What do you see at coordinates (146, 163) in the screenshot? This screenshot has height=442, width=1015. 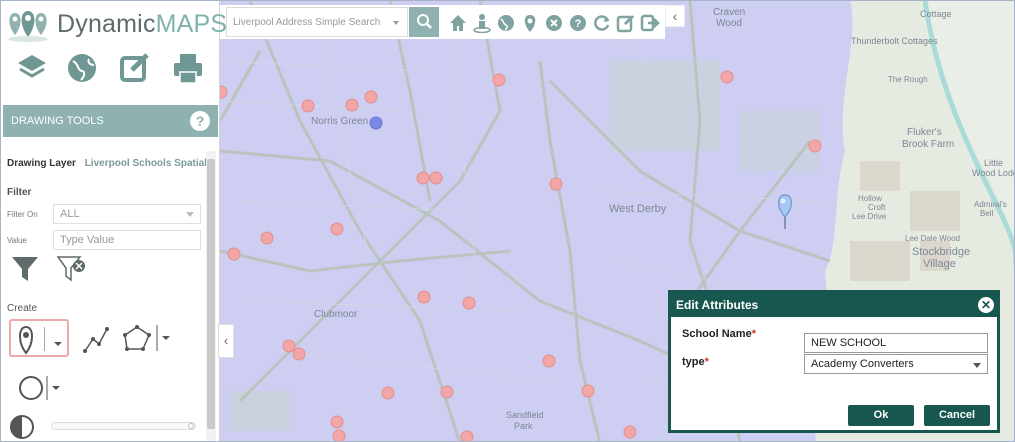 I see `drawing-layer-value: Liverpool Schools Spatial` at bounding box center [146, 163].